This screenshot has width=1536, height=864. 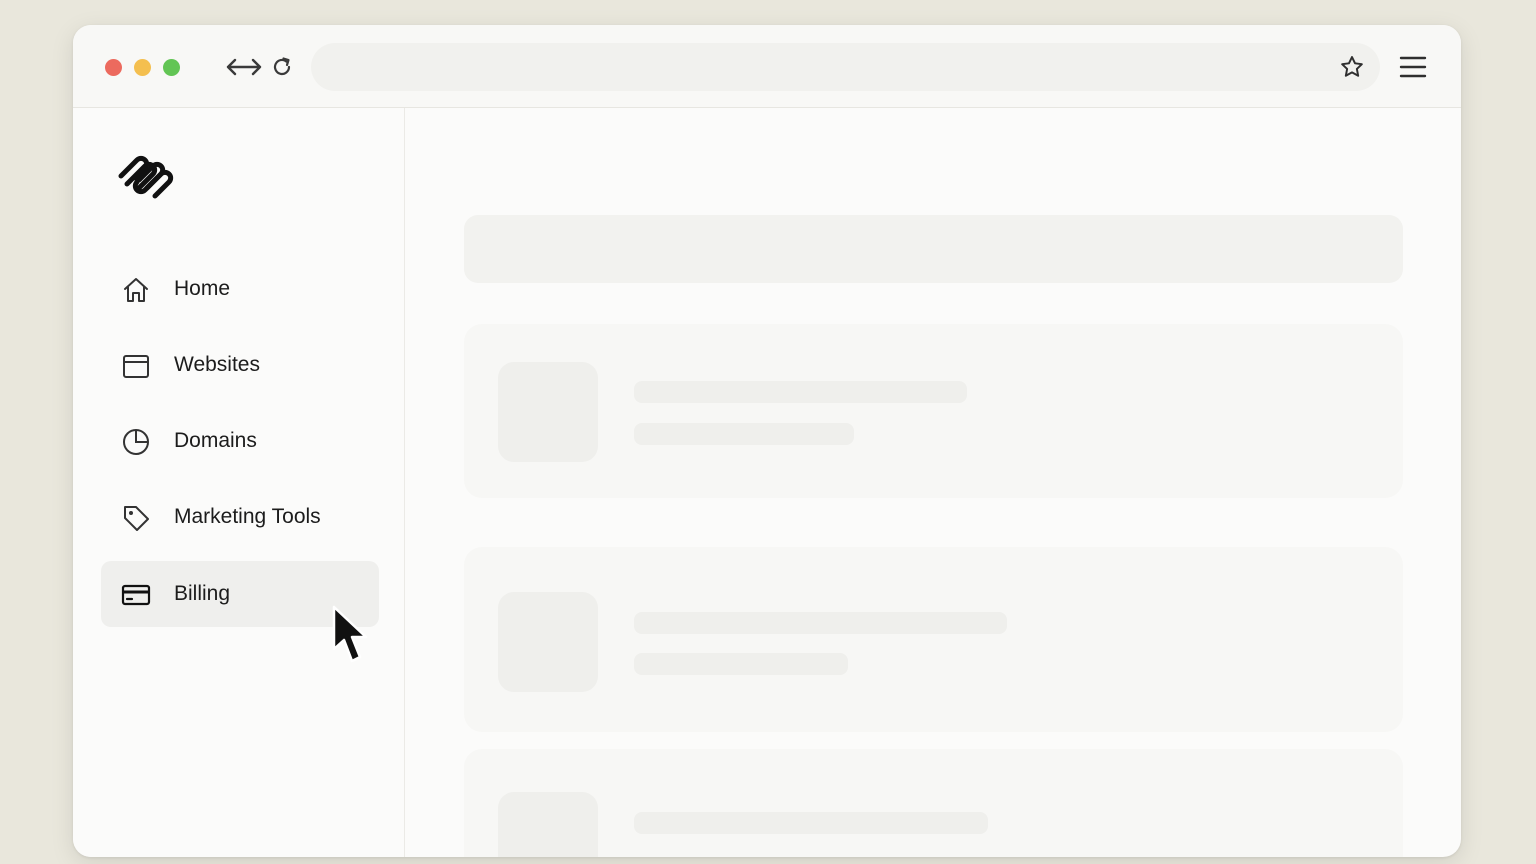 What do you see at coordinates (202, 288) in the screenshot?
I see `sidebar-item-label: Home` at bounding box center [202, 288].